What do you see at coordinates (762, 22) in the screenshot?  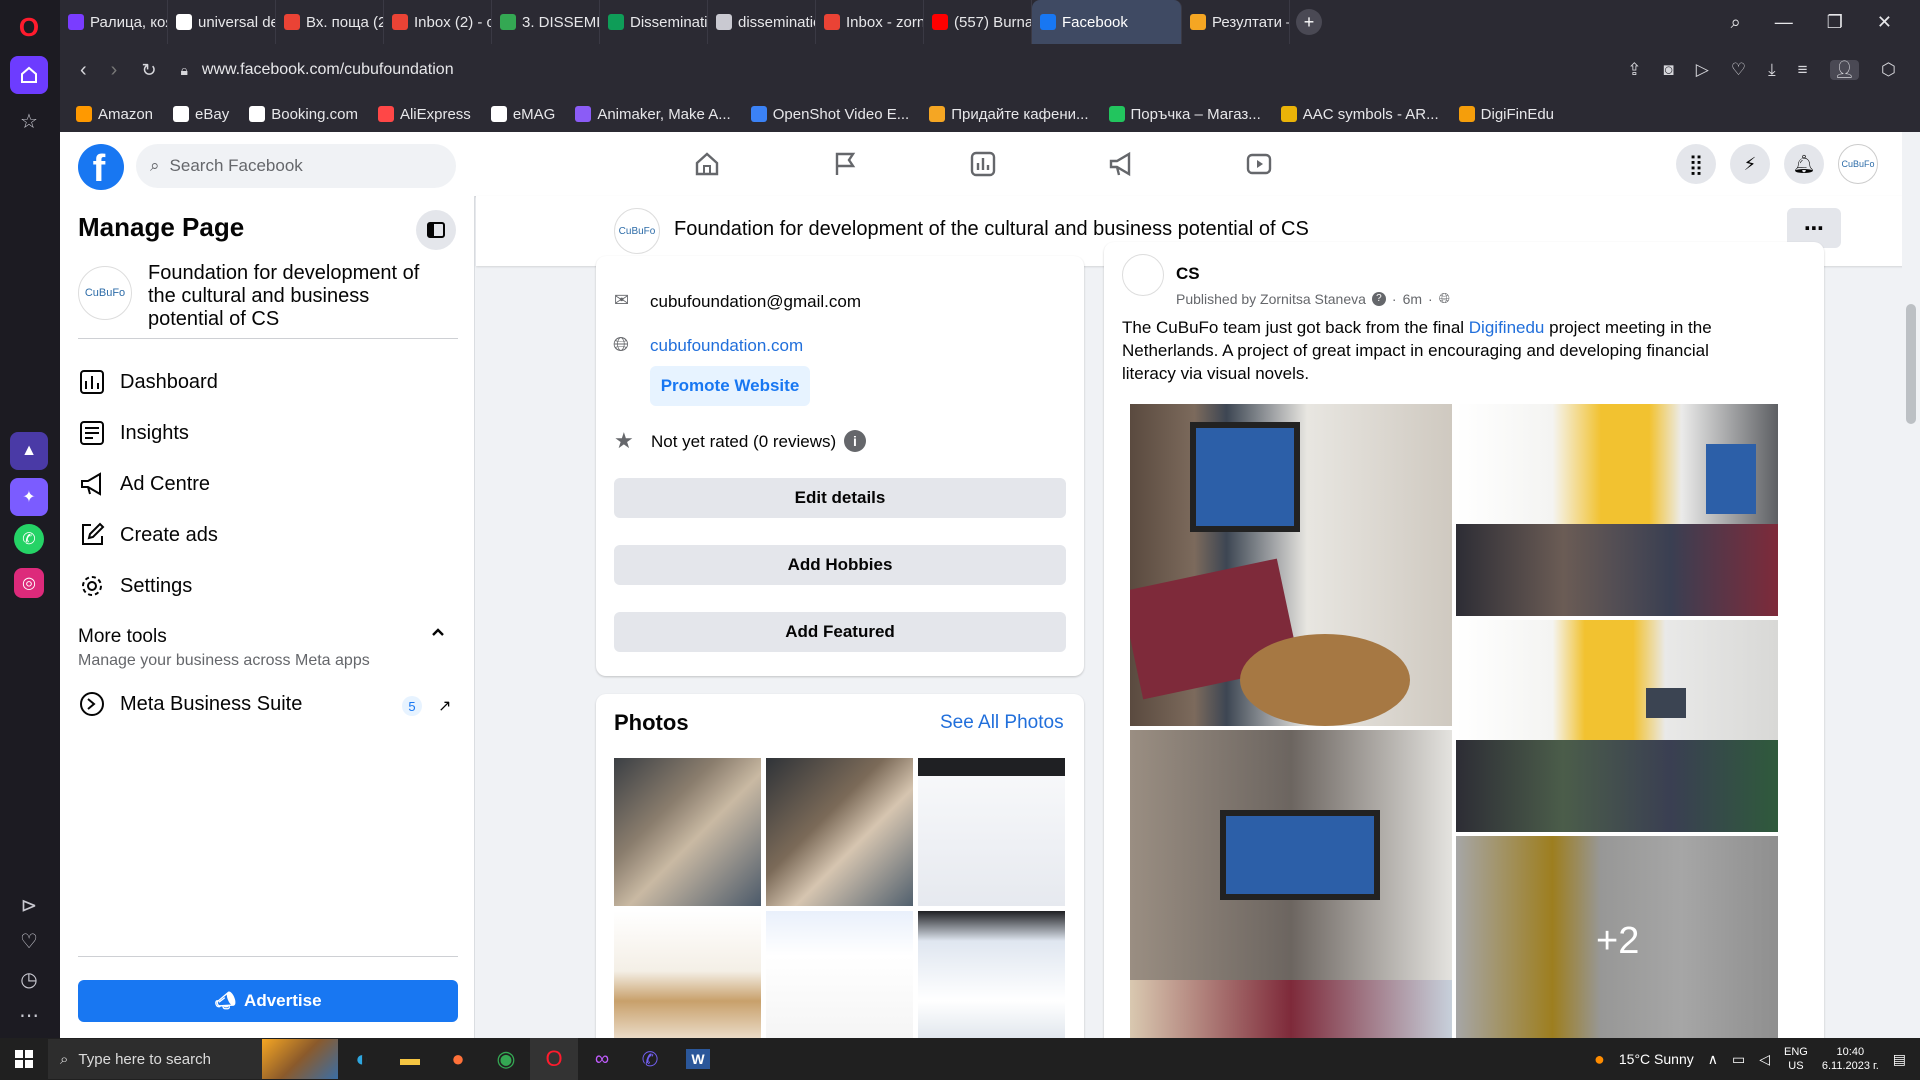 I see `tab-6: dissemination.e` at bounding box center [762, 22].